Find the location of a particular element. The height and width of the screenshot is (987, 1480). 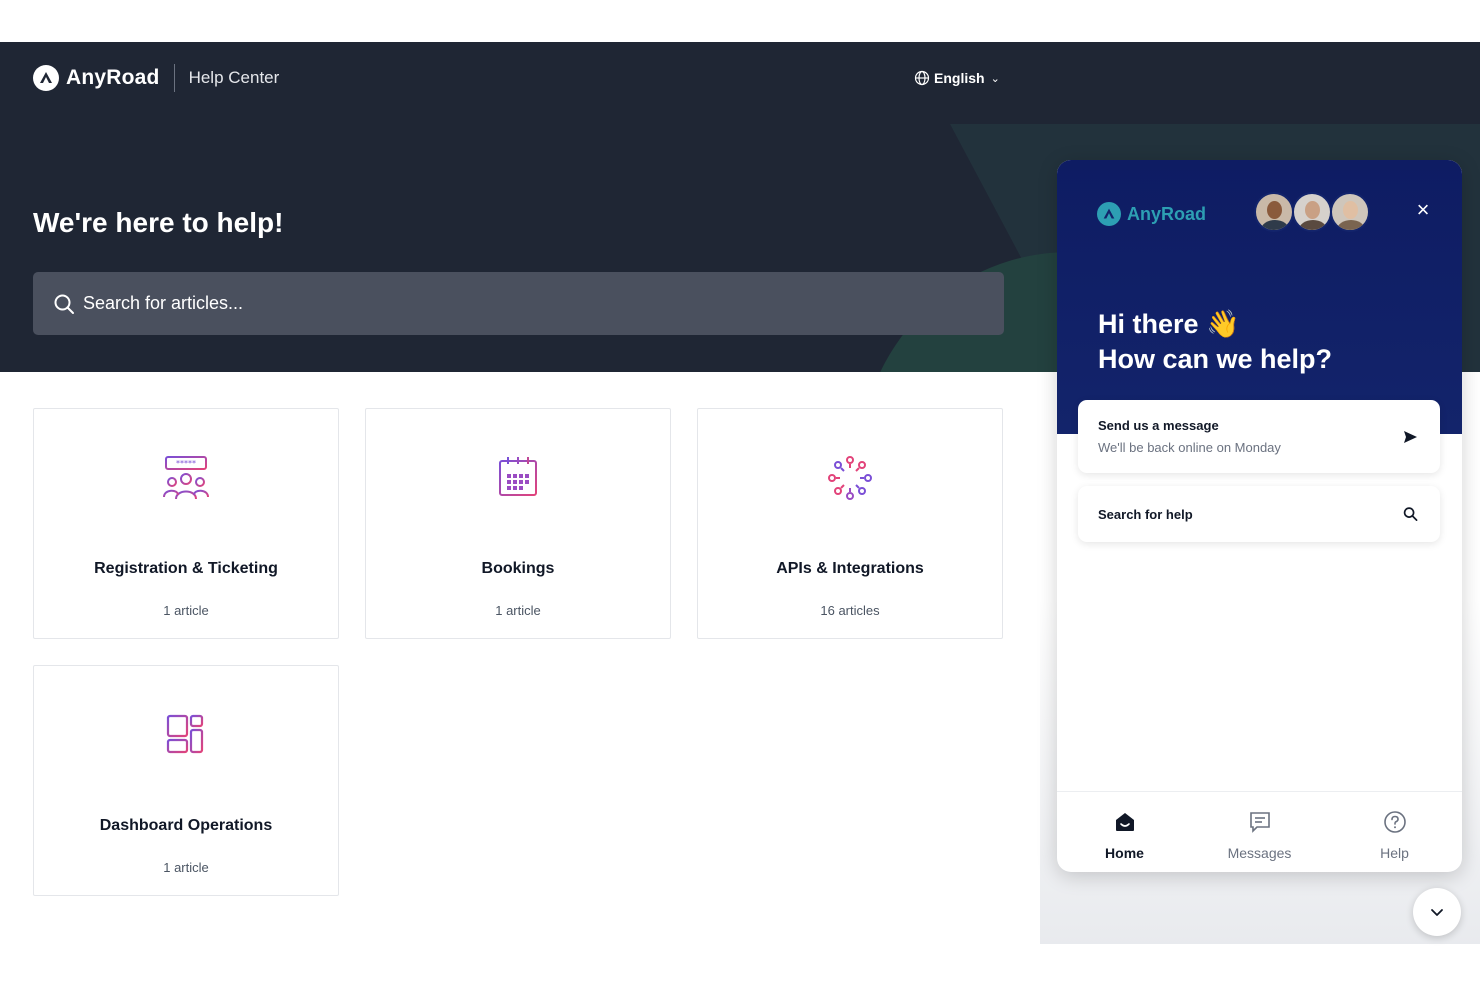

language-selector: English ⌄ is located at coordinates (957, 78).